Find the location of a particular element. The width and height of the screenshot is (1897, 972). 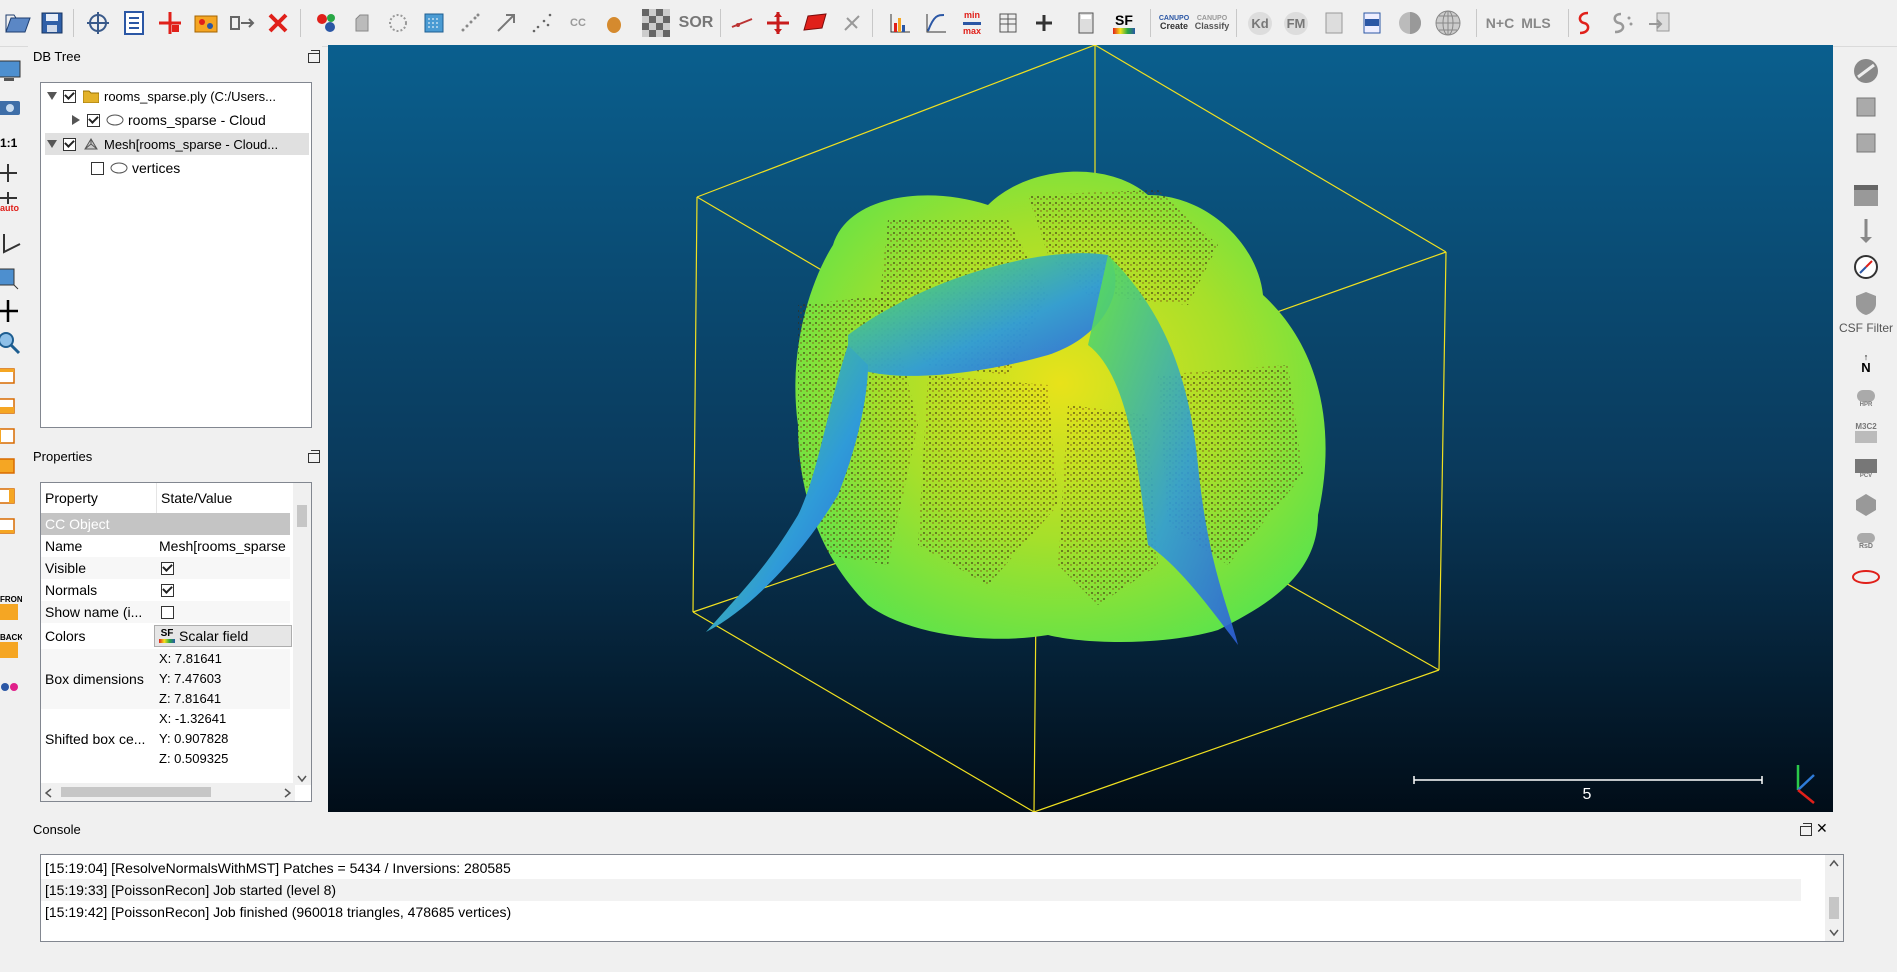

stereo-icon is located at coordinates (11, 687).